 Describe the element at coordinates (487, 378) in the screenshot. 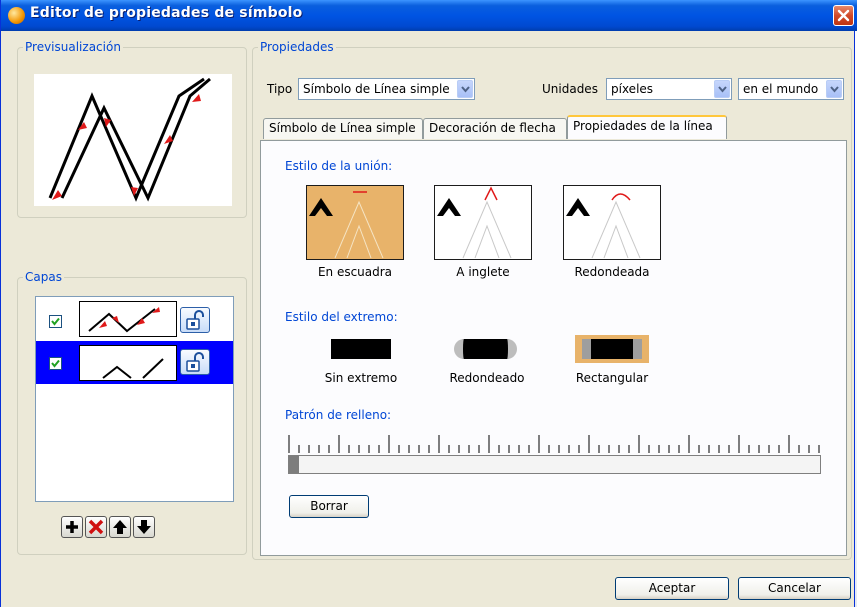

I see `cap-option-label: Redondeado` at that location.